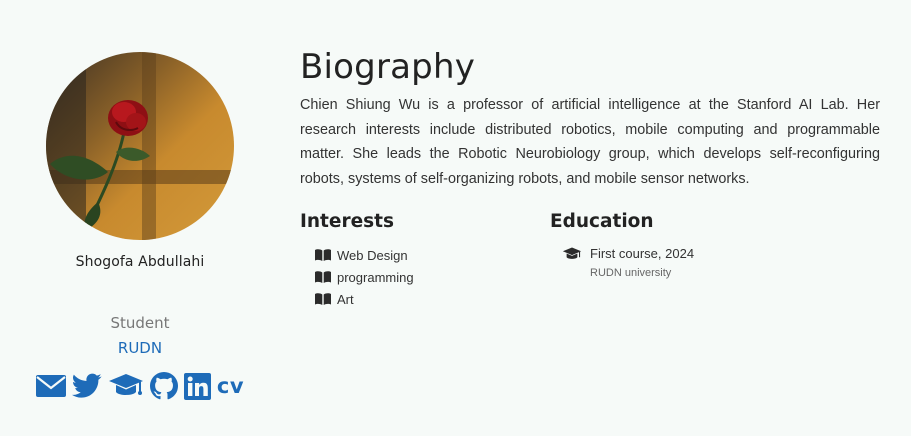 This screenshot has height=436, width=911. I want to click on github-icon, so click(163, 386).